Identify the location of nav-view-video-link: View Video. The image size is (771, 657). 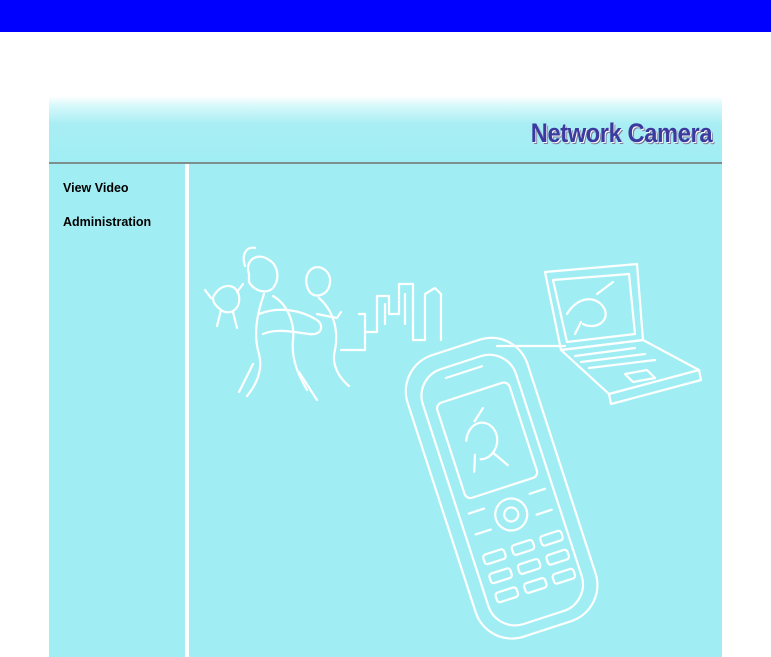
(96, 188).